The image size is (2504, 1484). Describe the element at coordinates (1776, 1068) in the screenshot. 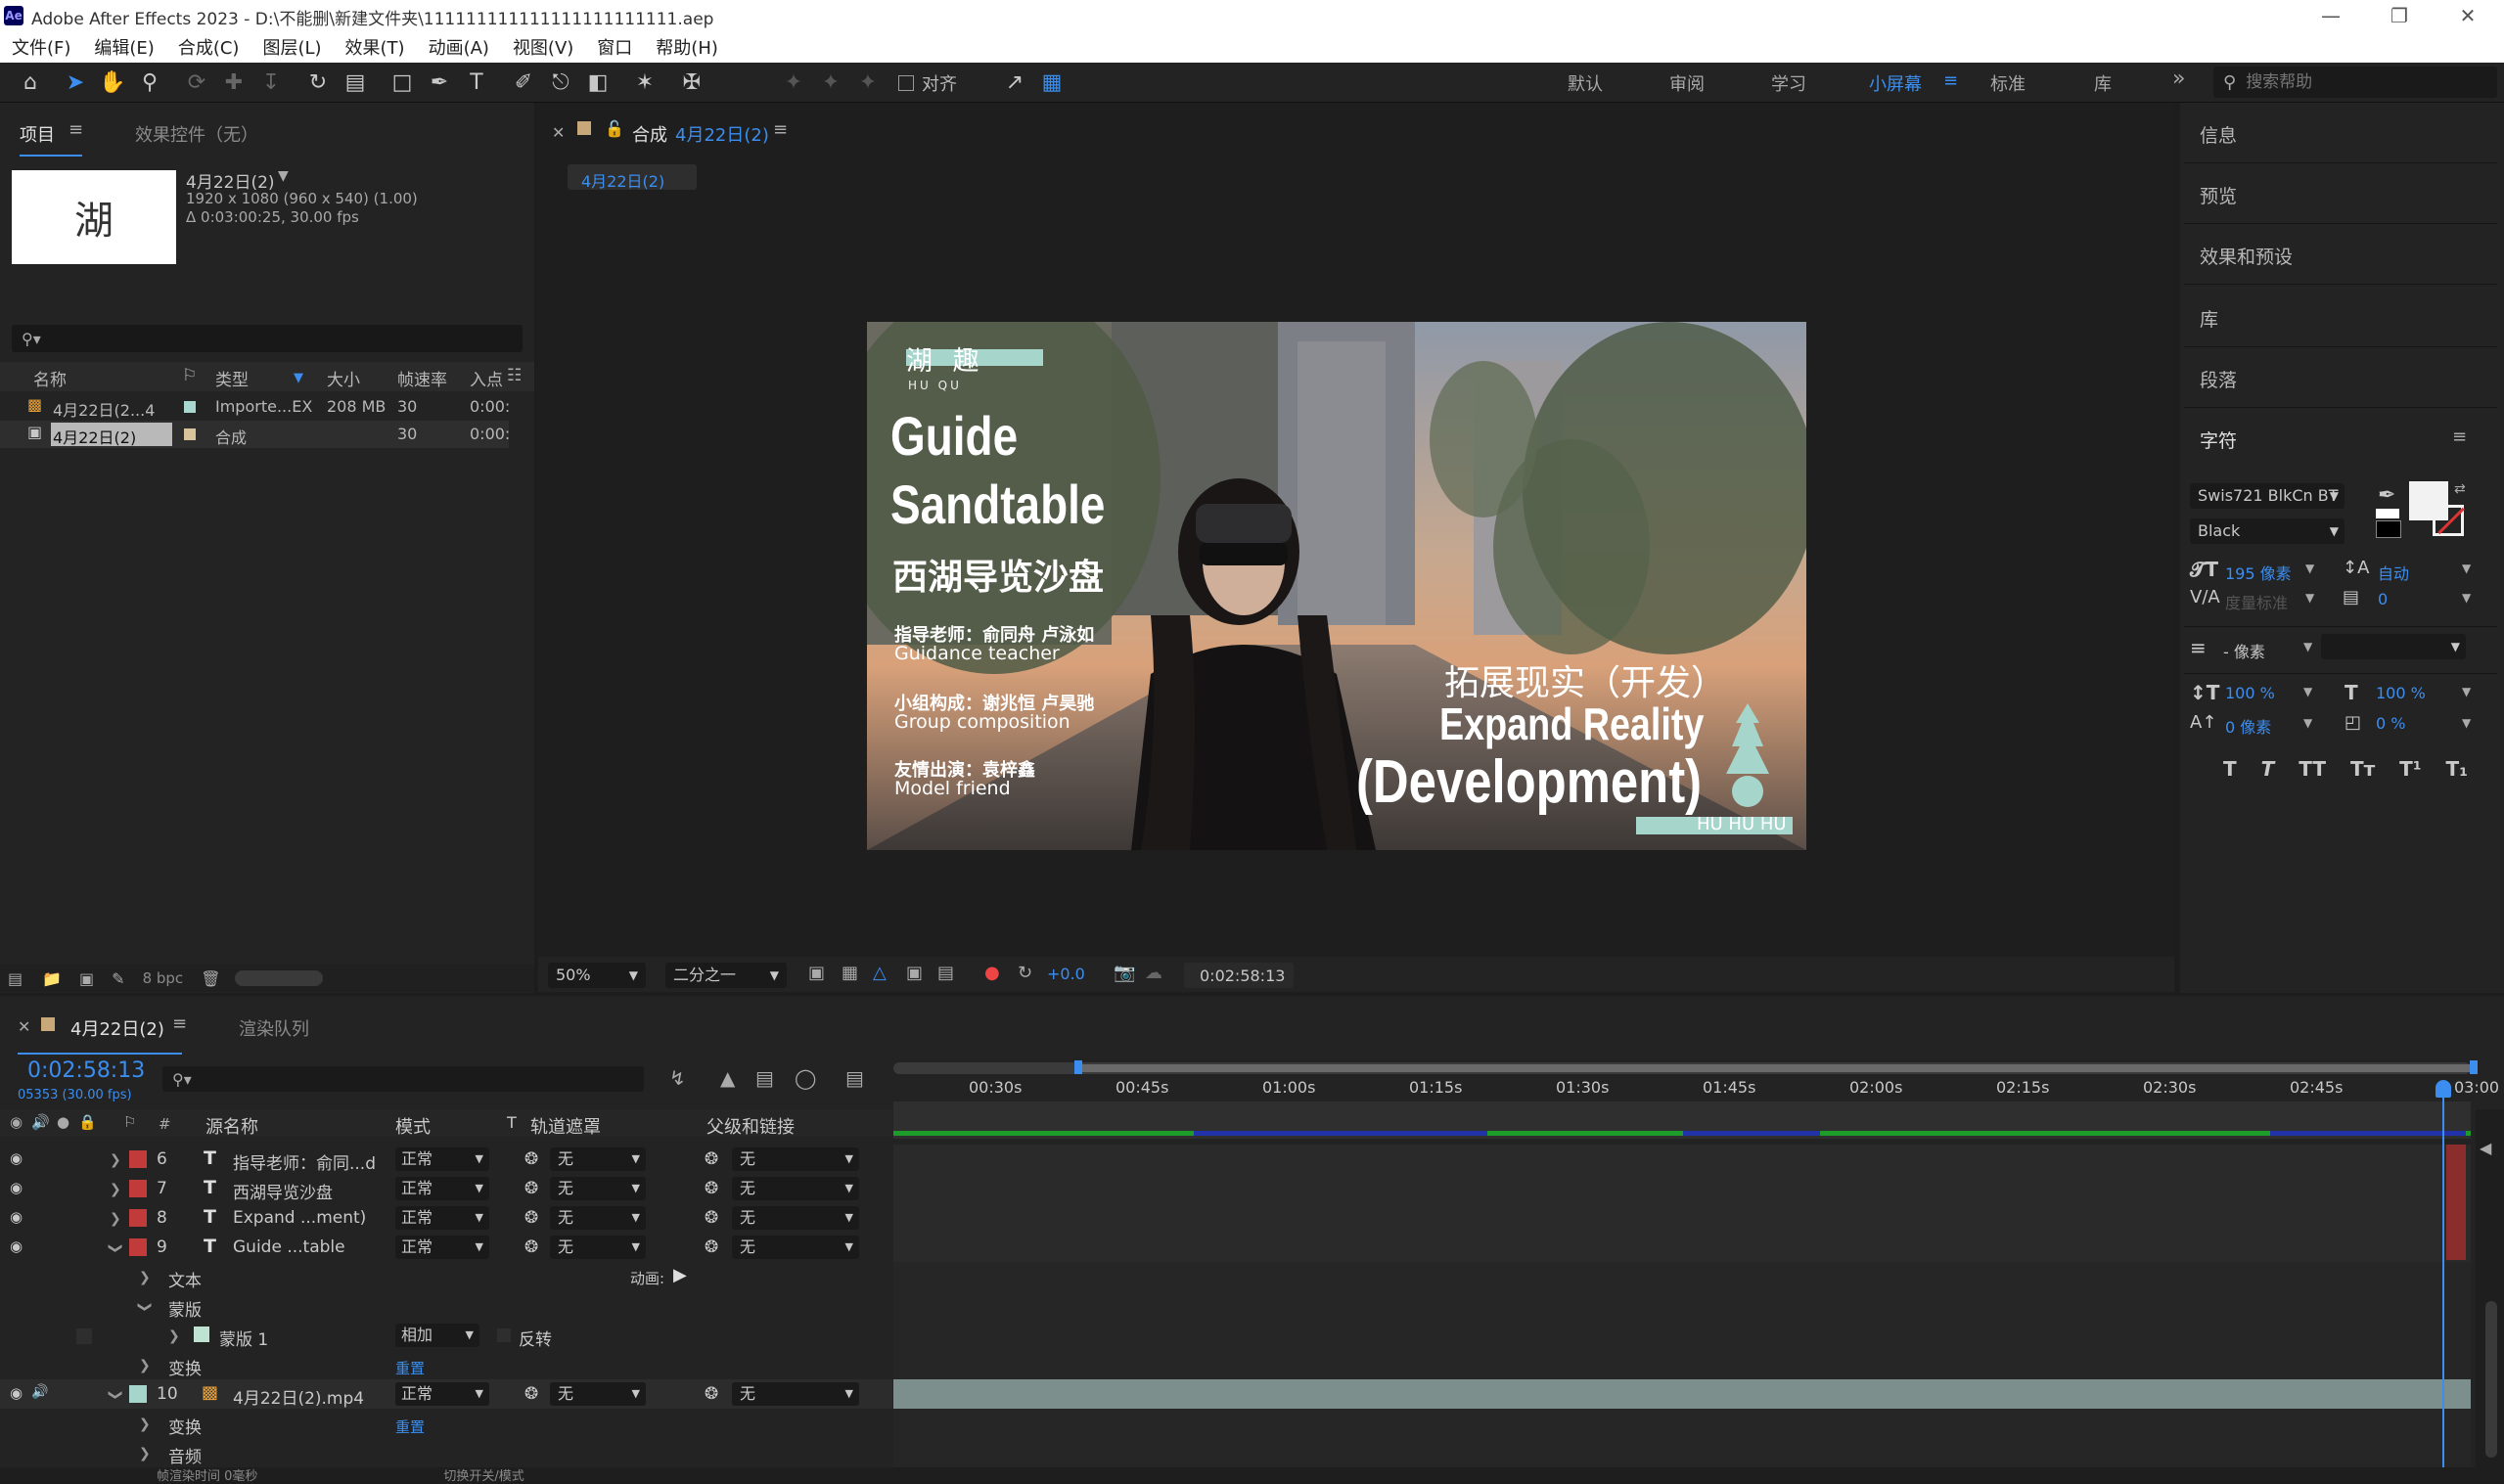

I see `work-area-range` at that location.